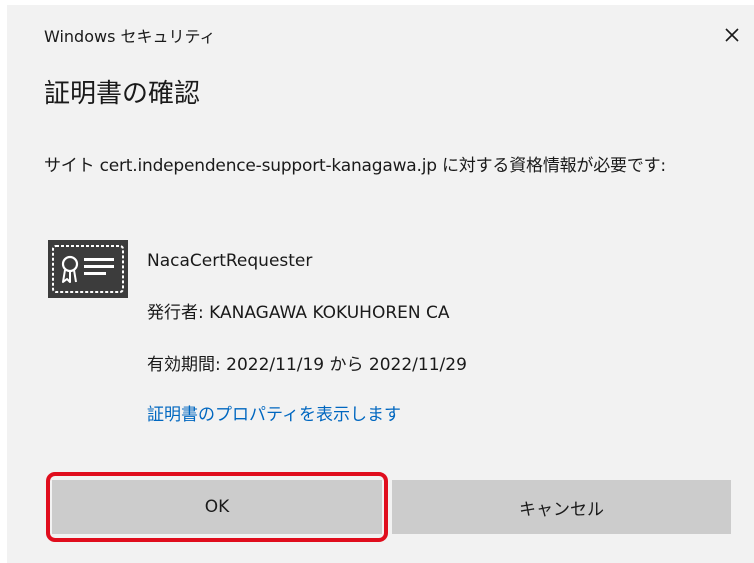 This screenshot has height=563, width=754. I want to click on window-title: Windows セキュリティ, so click(130, 36).